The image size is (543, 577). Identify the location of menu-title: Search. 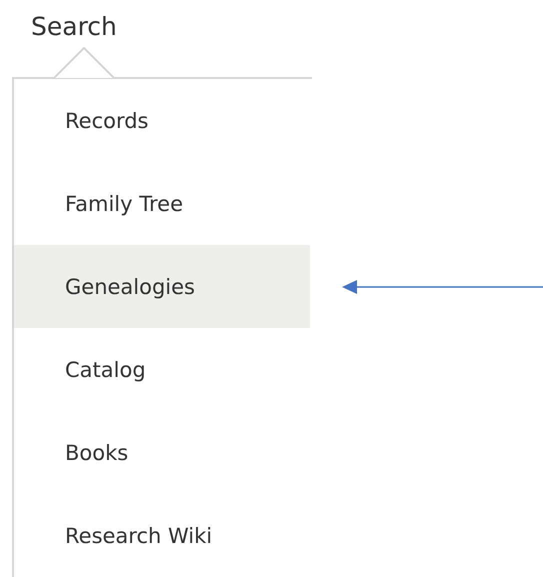
(74, 26).